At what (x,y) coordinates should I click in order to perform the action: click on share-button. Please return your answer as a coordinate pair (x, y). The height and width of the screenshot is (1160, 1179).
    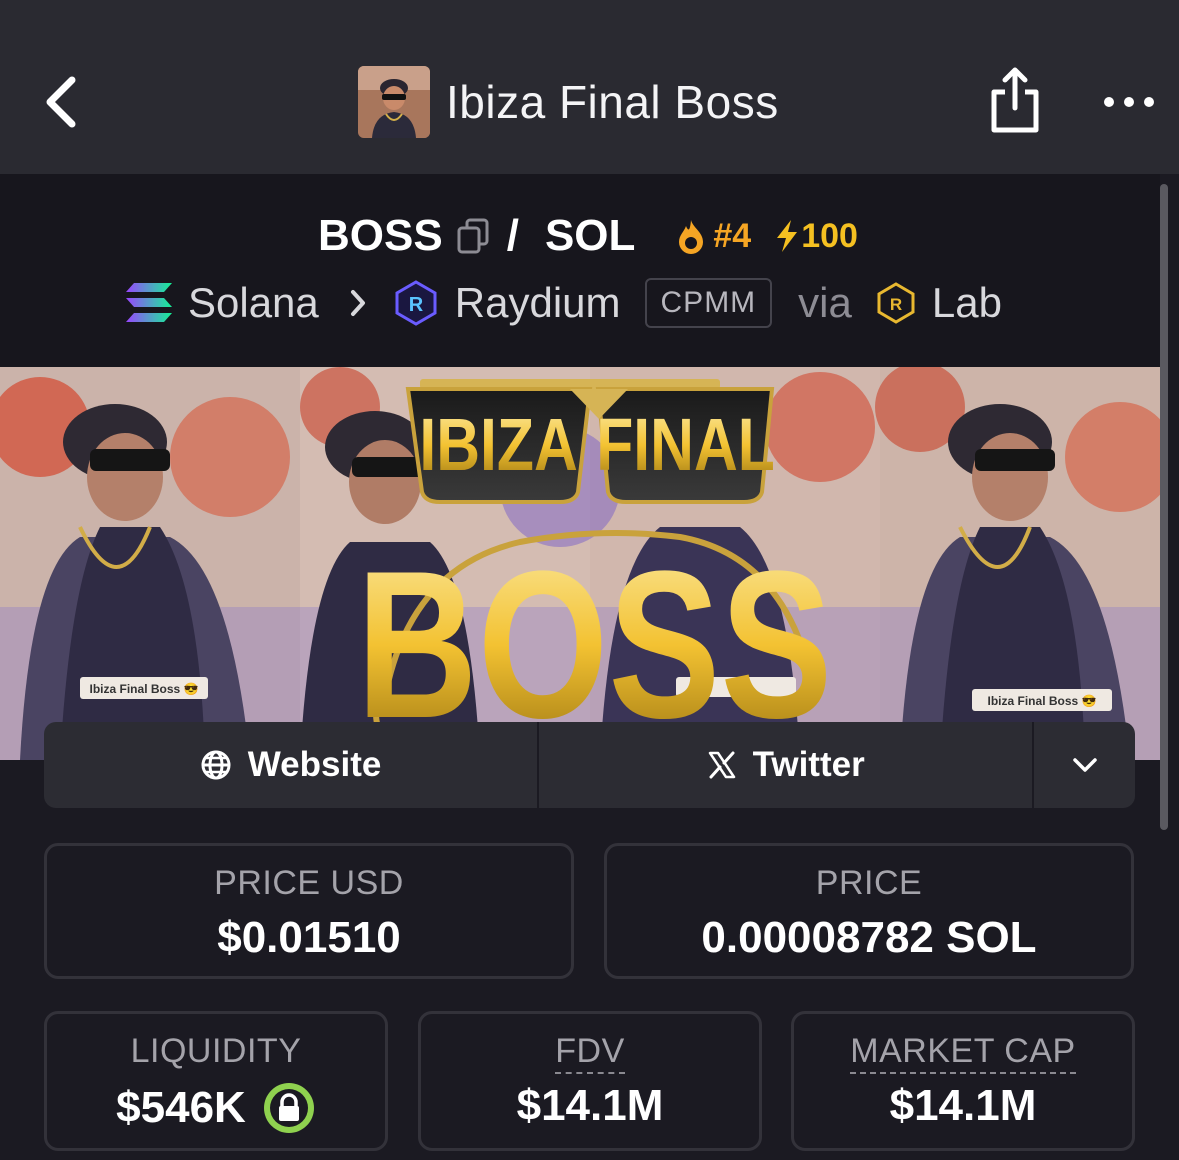
    Looking at the image, I should click on (1015, 101).